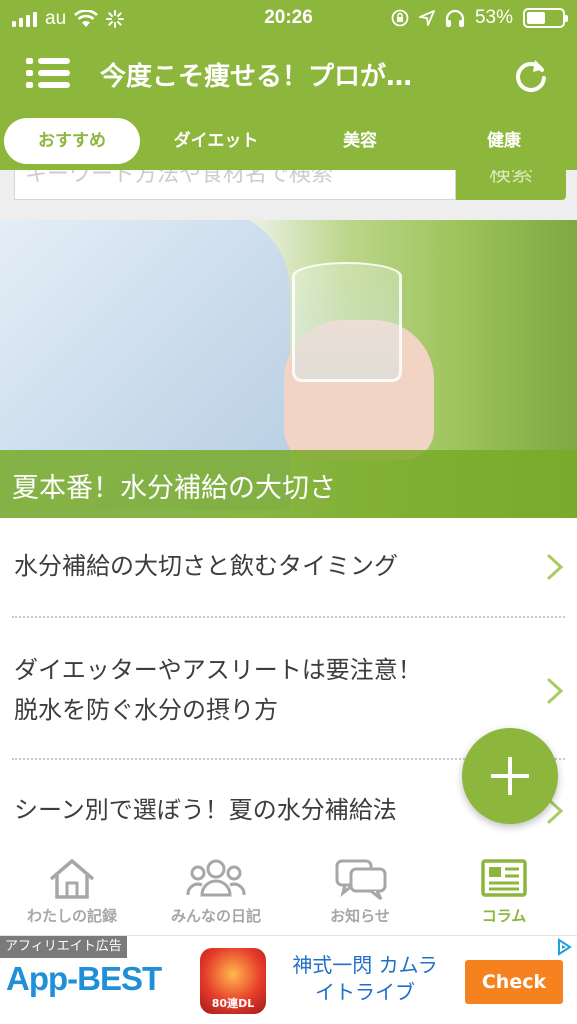 This screenshot has width=577, height=1024. I want to click on nav-label: わたしの記録, so click(71, 916).